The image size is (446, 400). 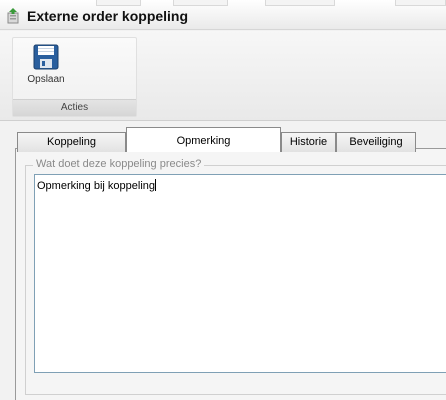 I want to click on remark-text: Opmerking bij koppeling, so click(x=96, y=186).